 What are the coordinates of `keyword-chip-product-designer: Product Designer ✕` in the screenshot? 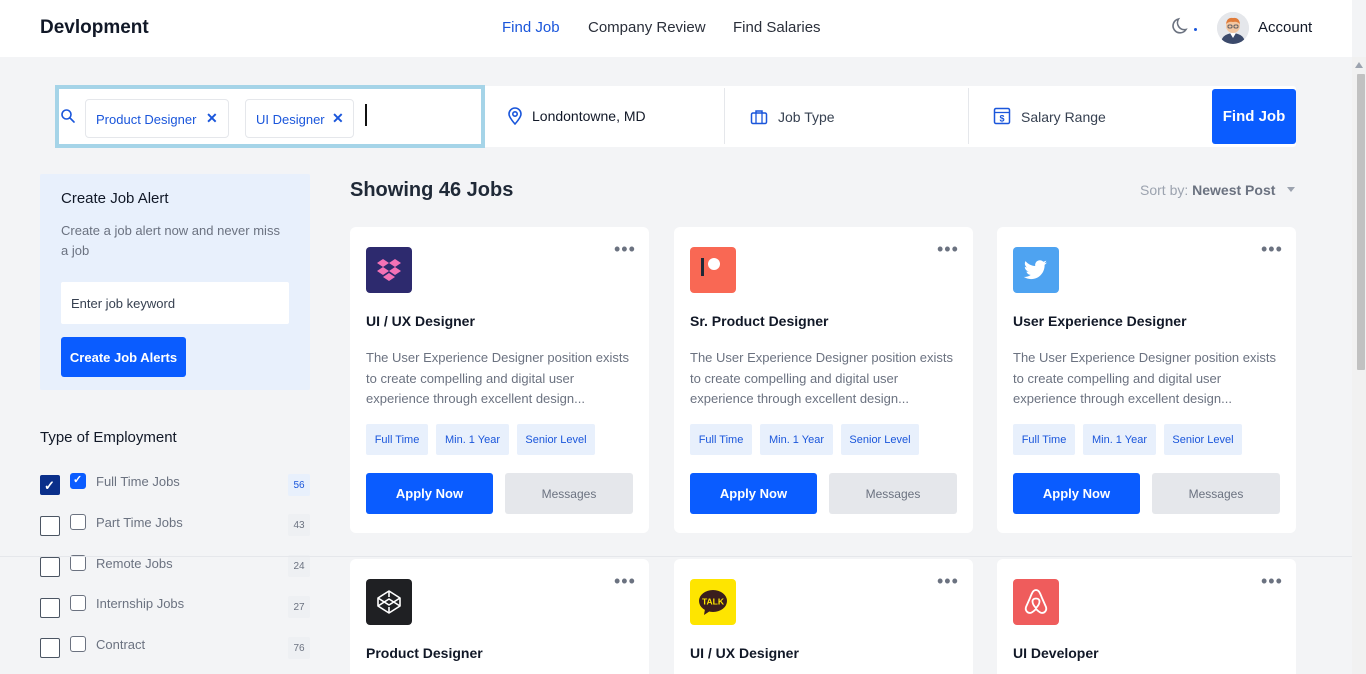 It's located at (157, 118).